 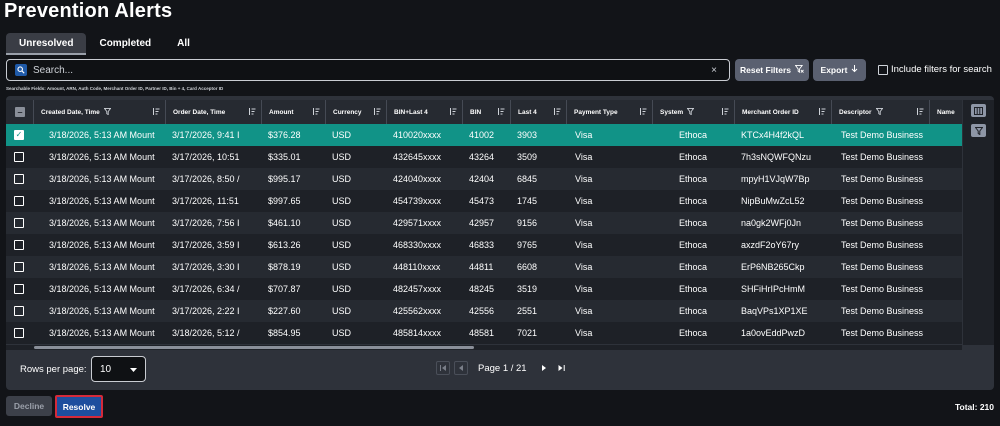 I want to click on total-count: Total: 210, so click(x=974, y=407).